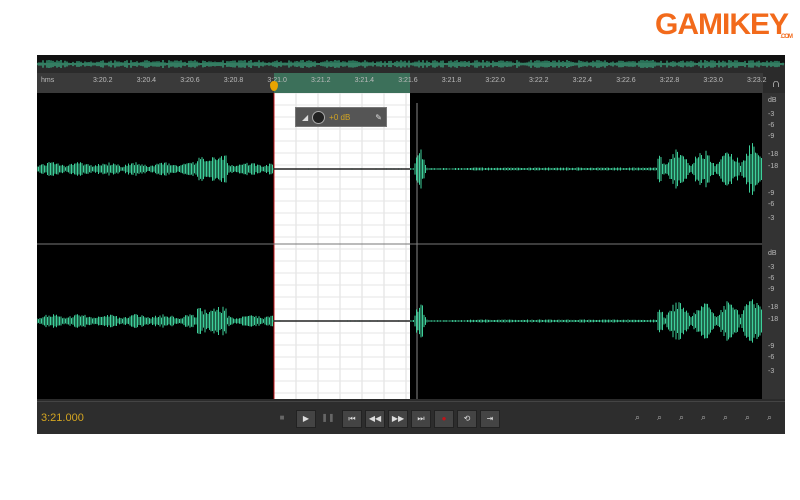  What do you see at coordinates (411, 64) in the screenshot?
I see `overview-waveform` at bounding box center [411, 64].